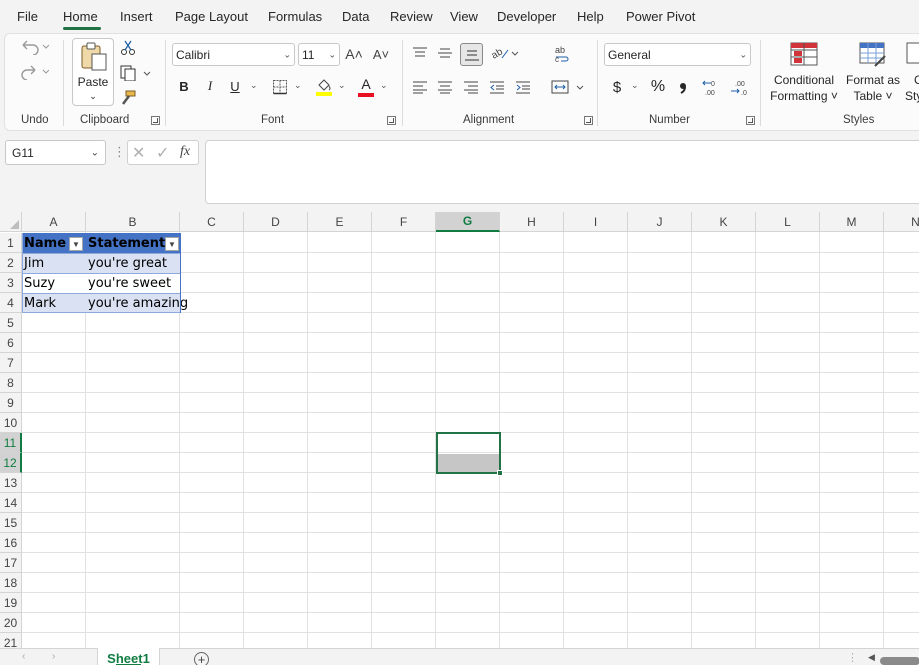 This screenshot has width=919, height=665. Describe the element at coordinates (201, 658) in the screenshot. I see `add-sheet-button: +` at that location.